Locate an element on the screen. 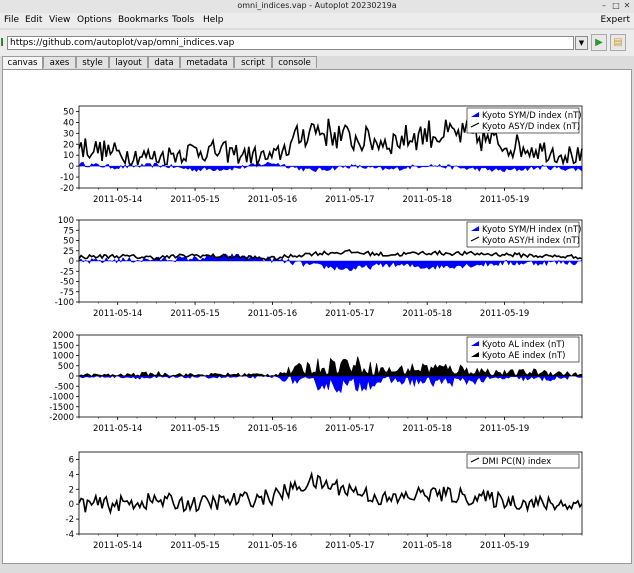 The width and height of the screenshot is (634, 573). panel-0-ytick-label-6: 40 is located at coordinates (68, 123).